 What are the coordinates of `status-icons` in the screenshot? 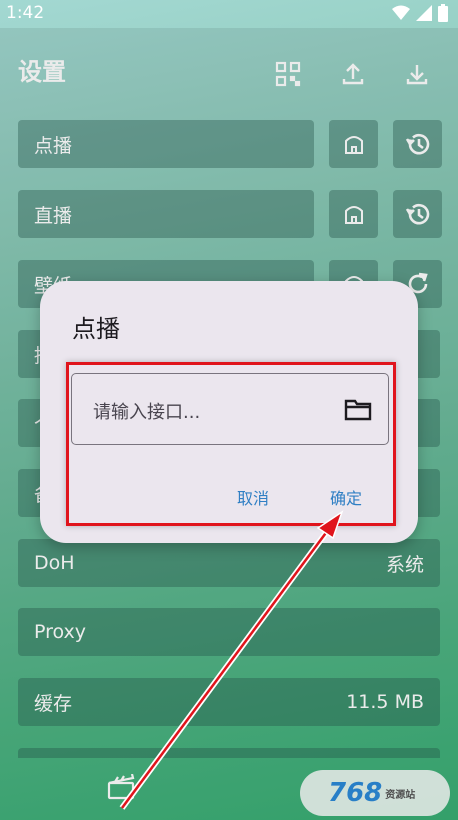 It's located at (420, 13).